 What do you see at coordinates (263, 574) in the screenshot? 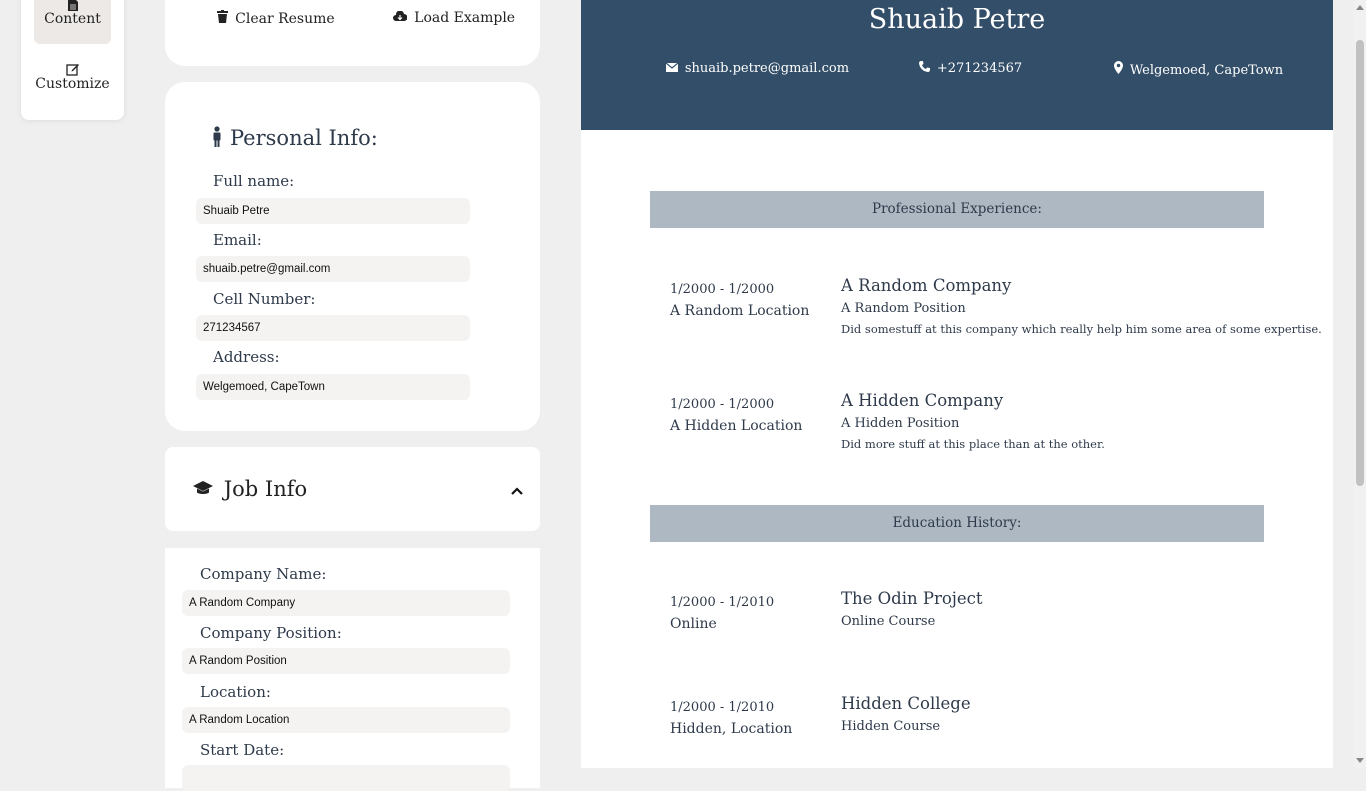
I see `company-name-label: Company Name:` at bounding box center [263, 574].